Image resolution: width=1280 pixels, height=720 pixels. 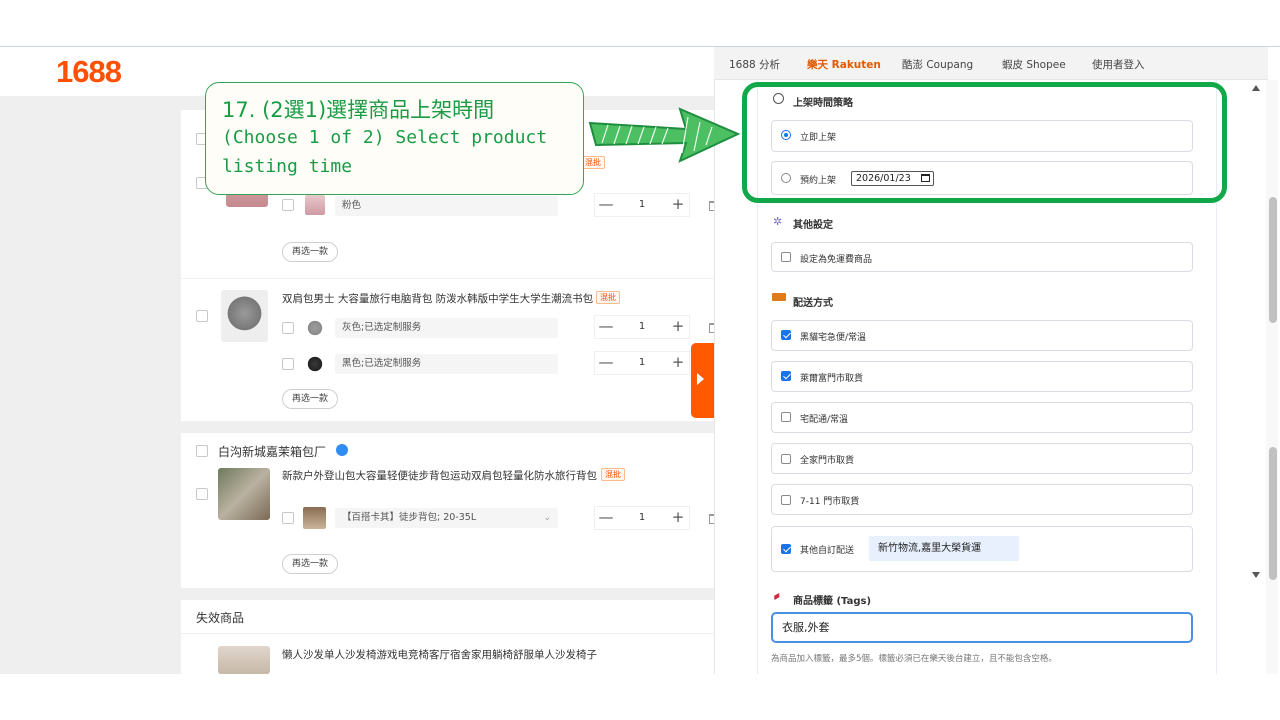 I want to click on divider, so click(x=447, y=633).